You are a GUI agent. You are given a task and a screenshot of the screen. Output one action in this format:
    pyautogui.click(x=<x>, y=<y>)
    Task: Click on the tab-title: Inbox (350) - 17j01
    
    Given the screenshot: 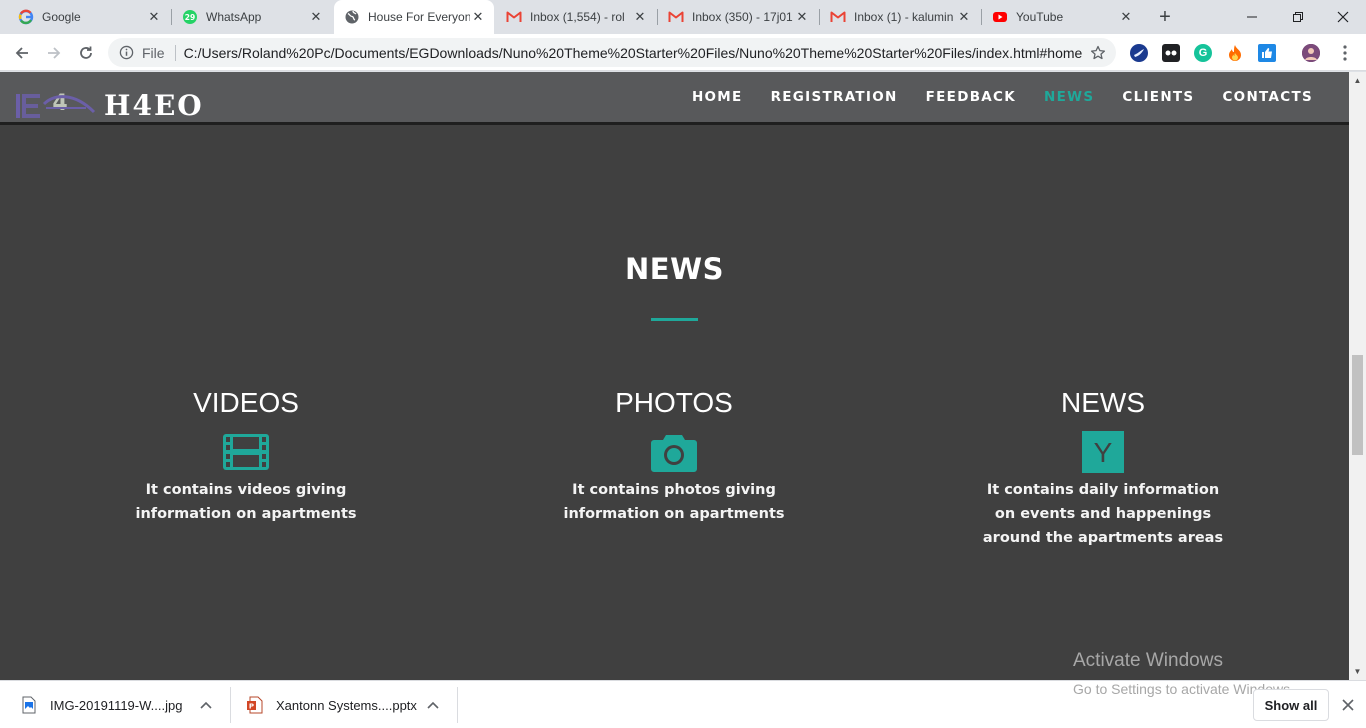 What is the action you would take?
    pyautogui.click(x=742, y=17)
    